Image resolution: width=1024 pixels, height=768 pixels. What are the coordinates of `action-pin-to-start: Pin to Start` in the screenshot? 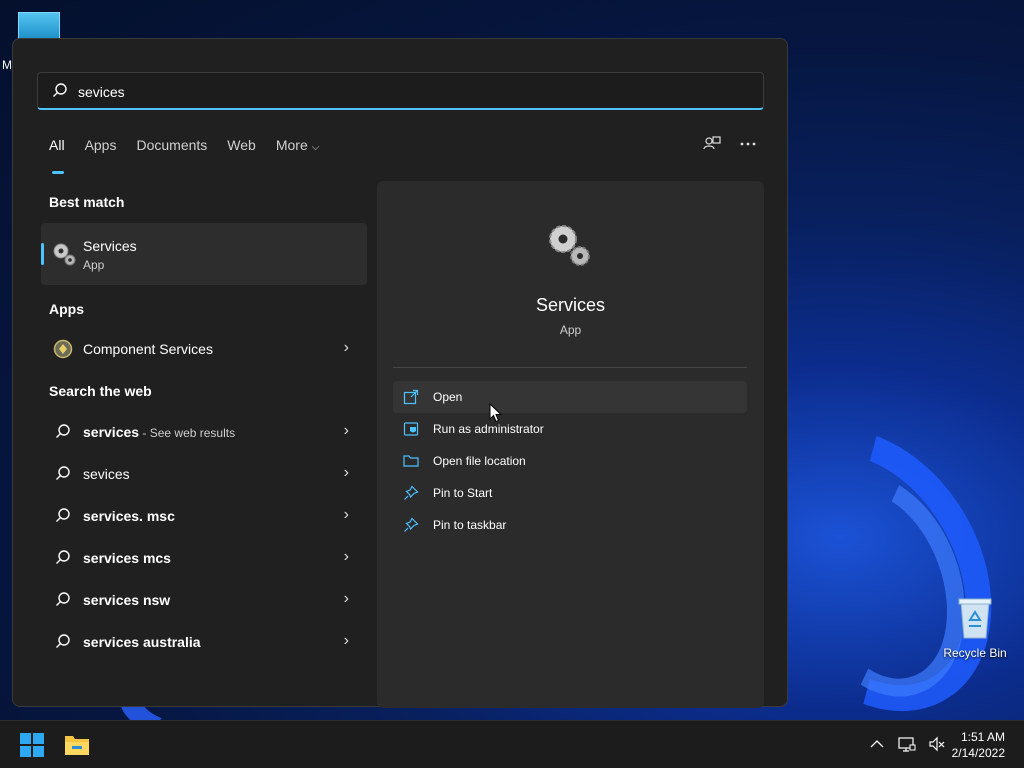 It's located at (570, 493).